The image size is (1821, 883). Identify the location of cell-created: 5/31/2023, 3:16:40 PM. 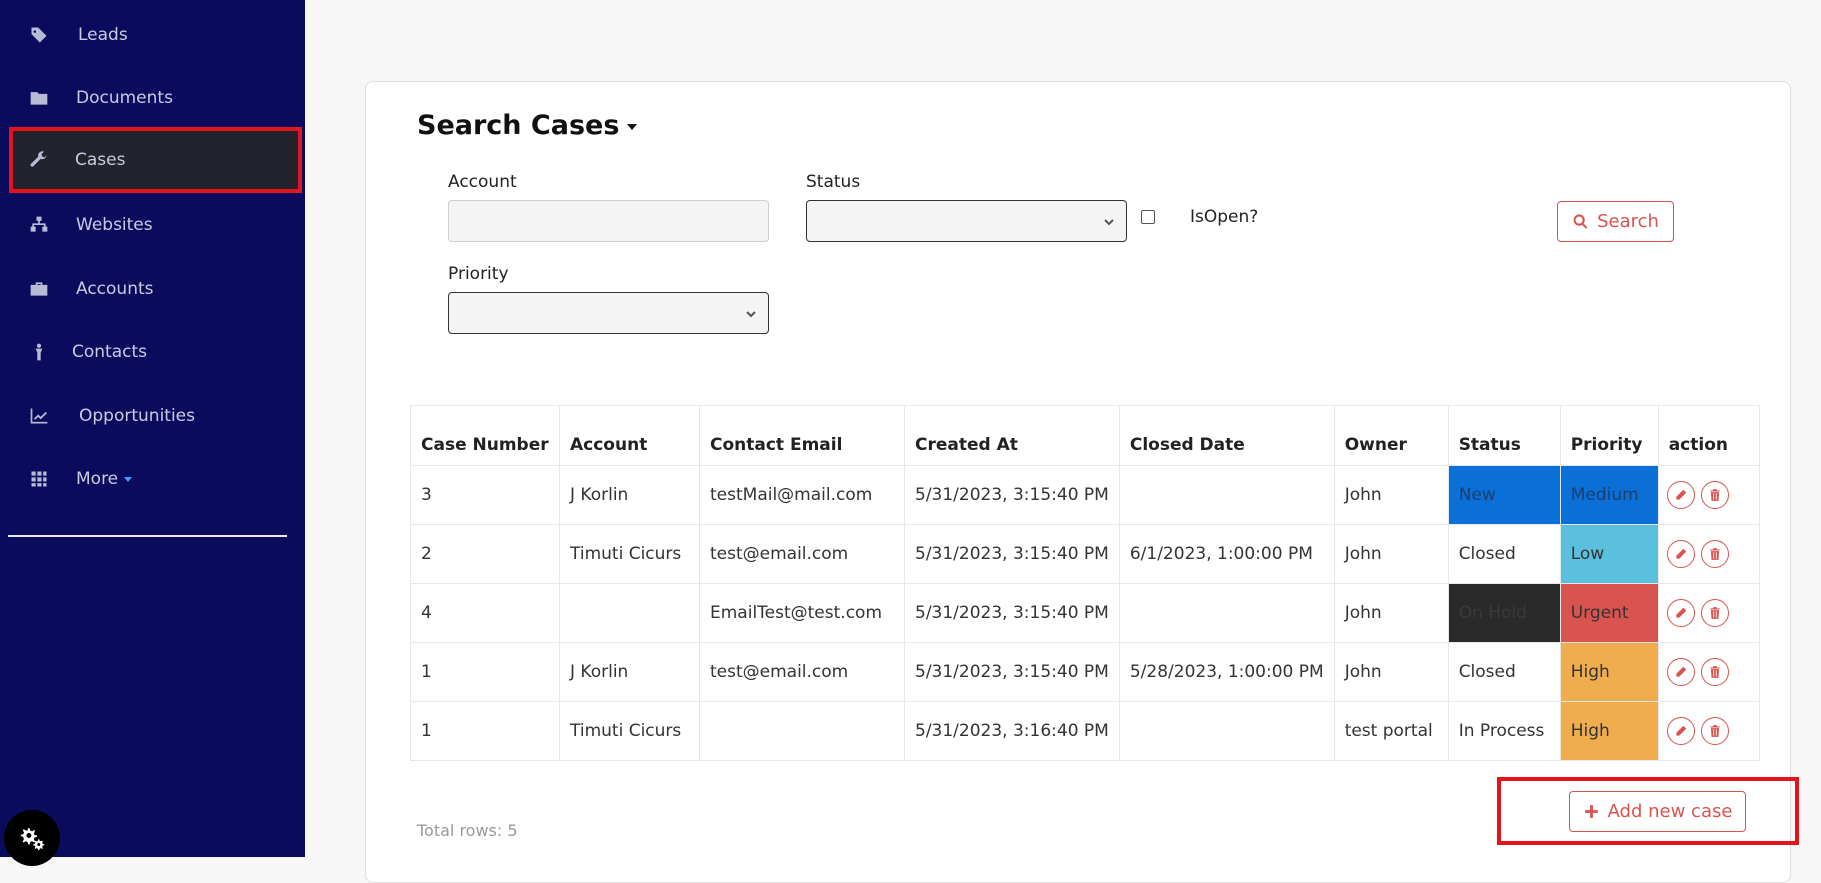
(1012, 731).